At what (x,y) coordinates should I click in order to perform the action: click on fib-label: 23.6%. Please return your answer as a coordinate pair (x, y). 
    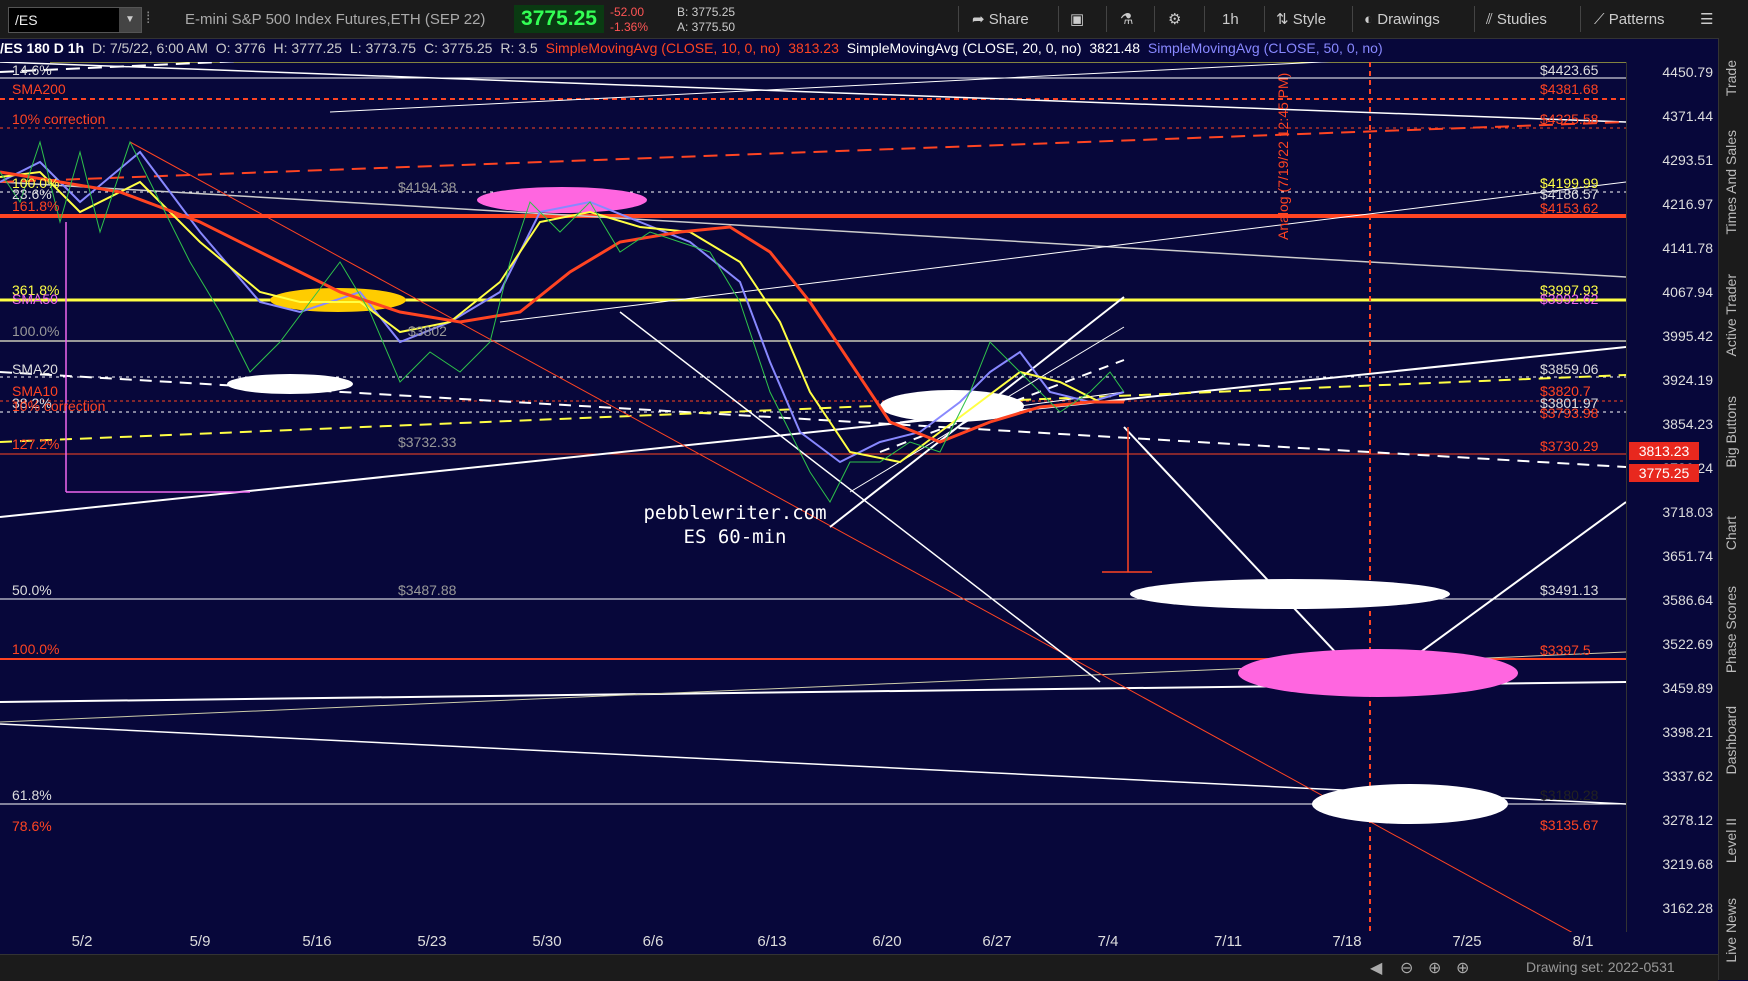
    Looking at the image, I should click on (32, 194).